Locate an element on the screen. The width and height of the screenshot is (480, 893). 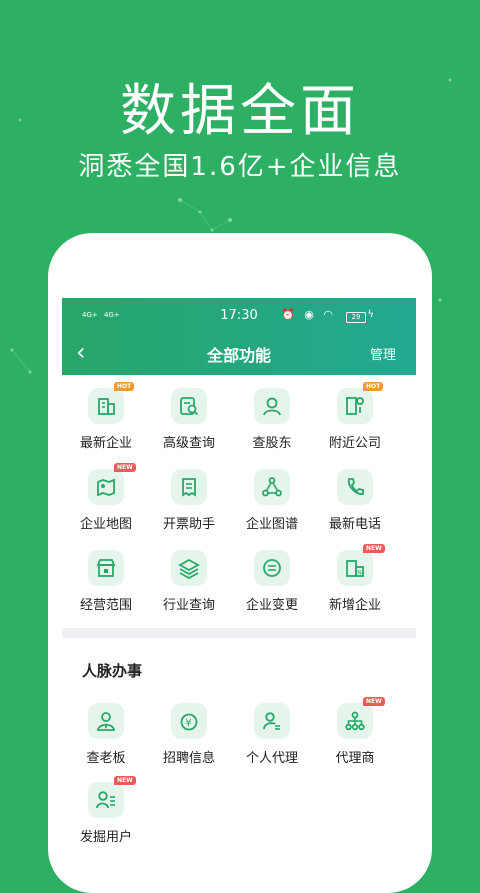
building-icon: HOT is located at coordinates (111, 403).